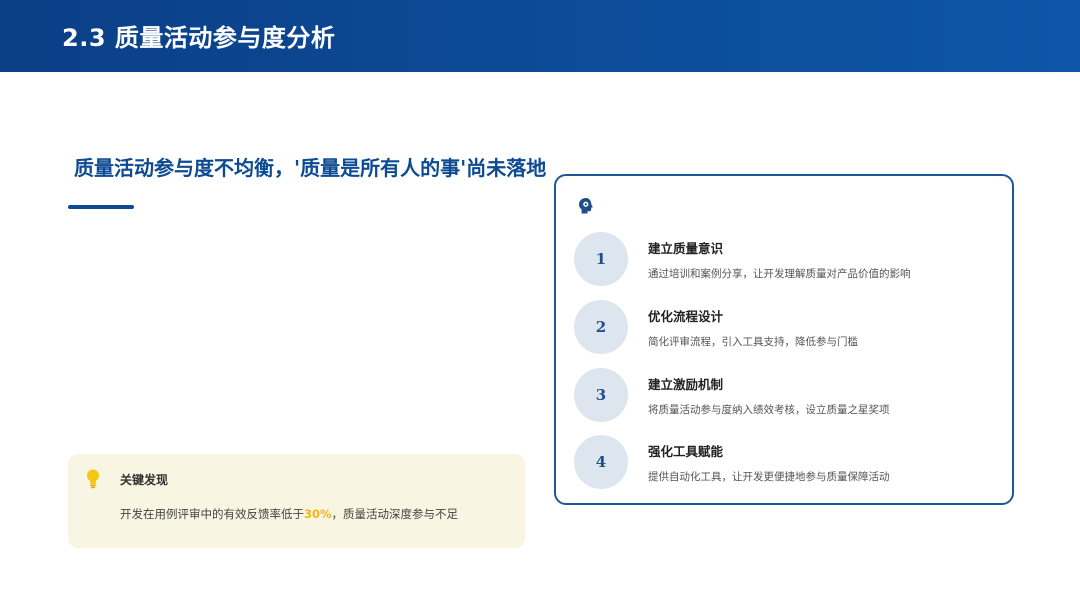 This screenshot has height=608, width=1080. I want to click on brain-gear-icon, so click(586, 206).